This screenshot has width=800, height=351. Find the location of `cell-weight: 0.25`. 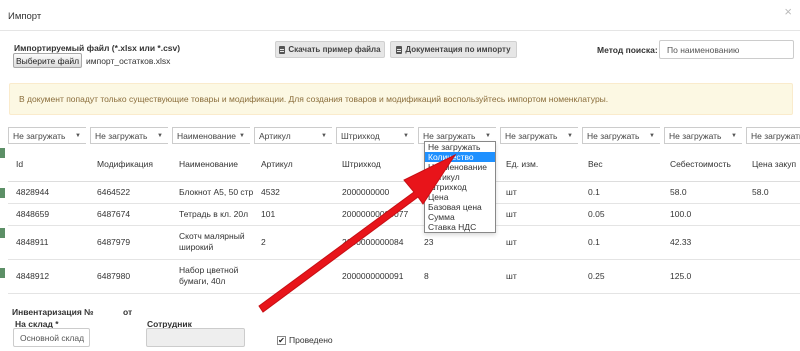

cell-weight: 0.25 is located at coordinates (596, 276).